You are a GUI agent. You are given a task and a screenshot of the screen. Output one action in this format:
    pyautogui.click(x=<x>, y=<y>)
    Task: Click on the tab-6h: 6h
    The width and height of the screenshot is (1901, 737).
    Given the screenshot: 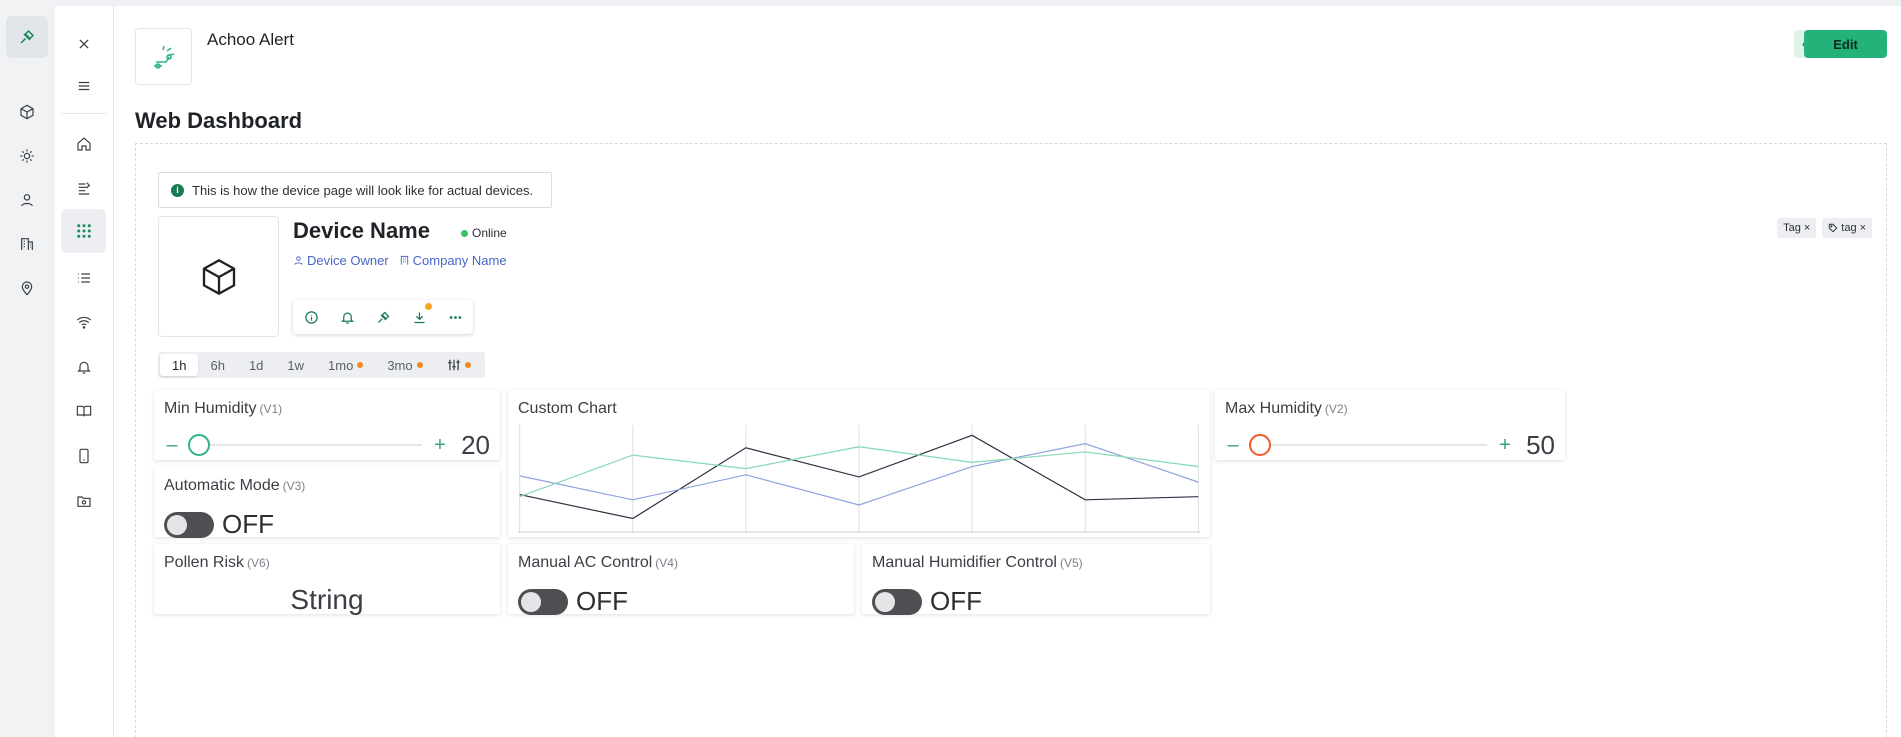 What is the action you would take?
    pyautogui.click(x=217, y=365)
    